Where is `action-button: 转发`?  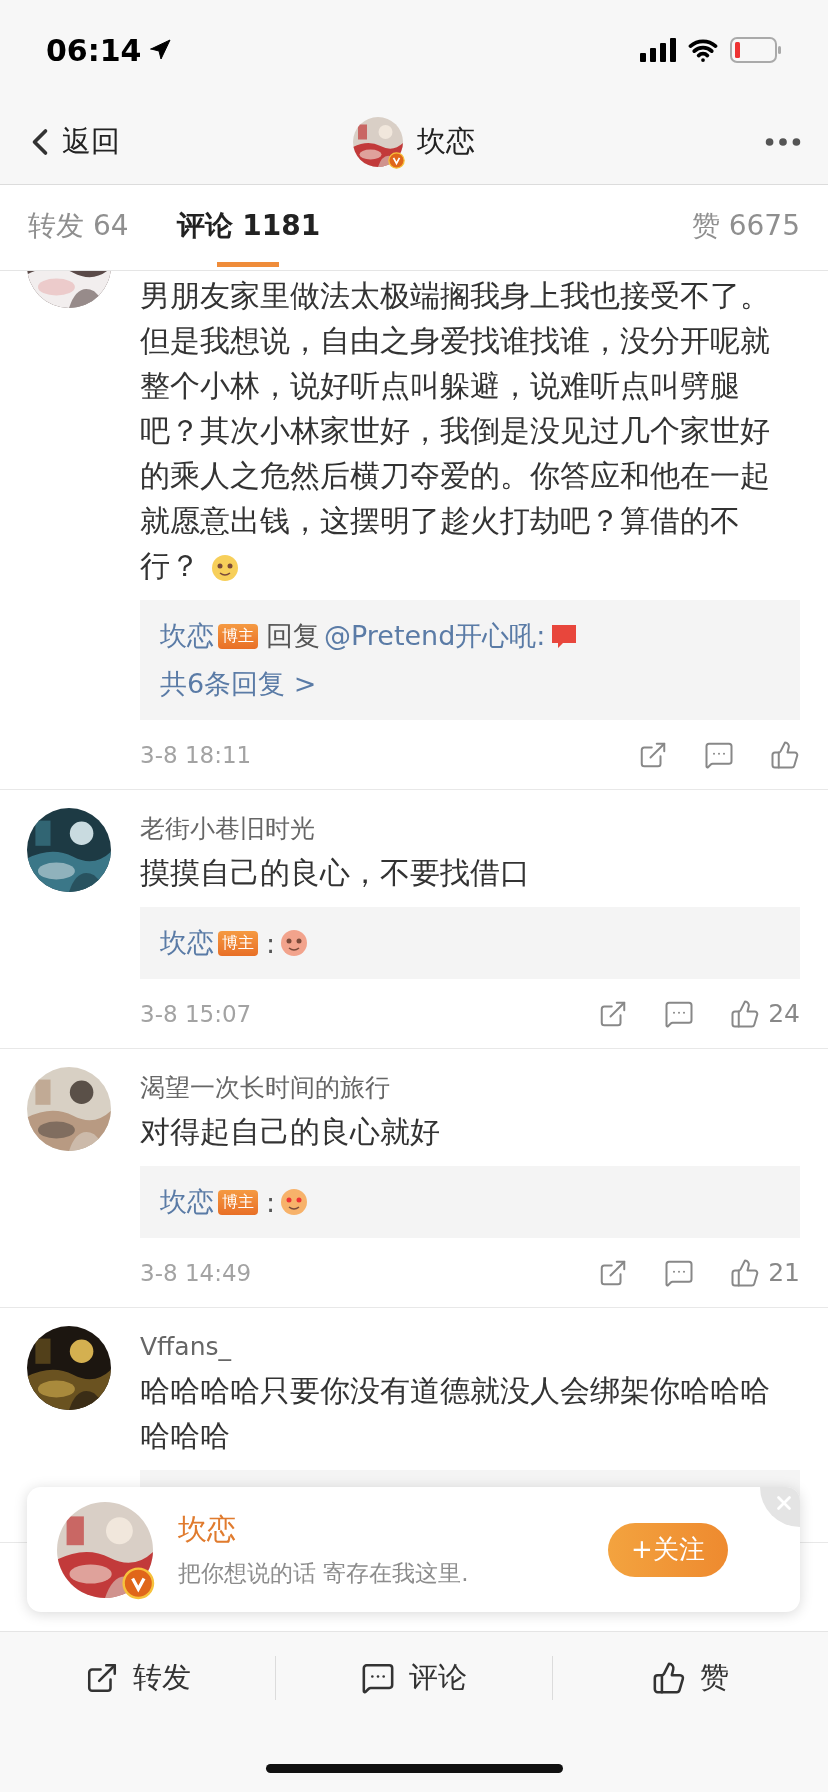 action-button: 转发 is located at coordinates (138, 1678).